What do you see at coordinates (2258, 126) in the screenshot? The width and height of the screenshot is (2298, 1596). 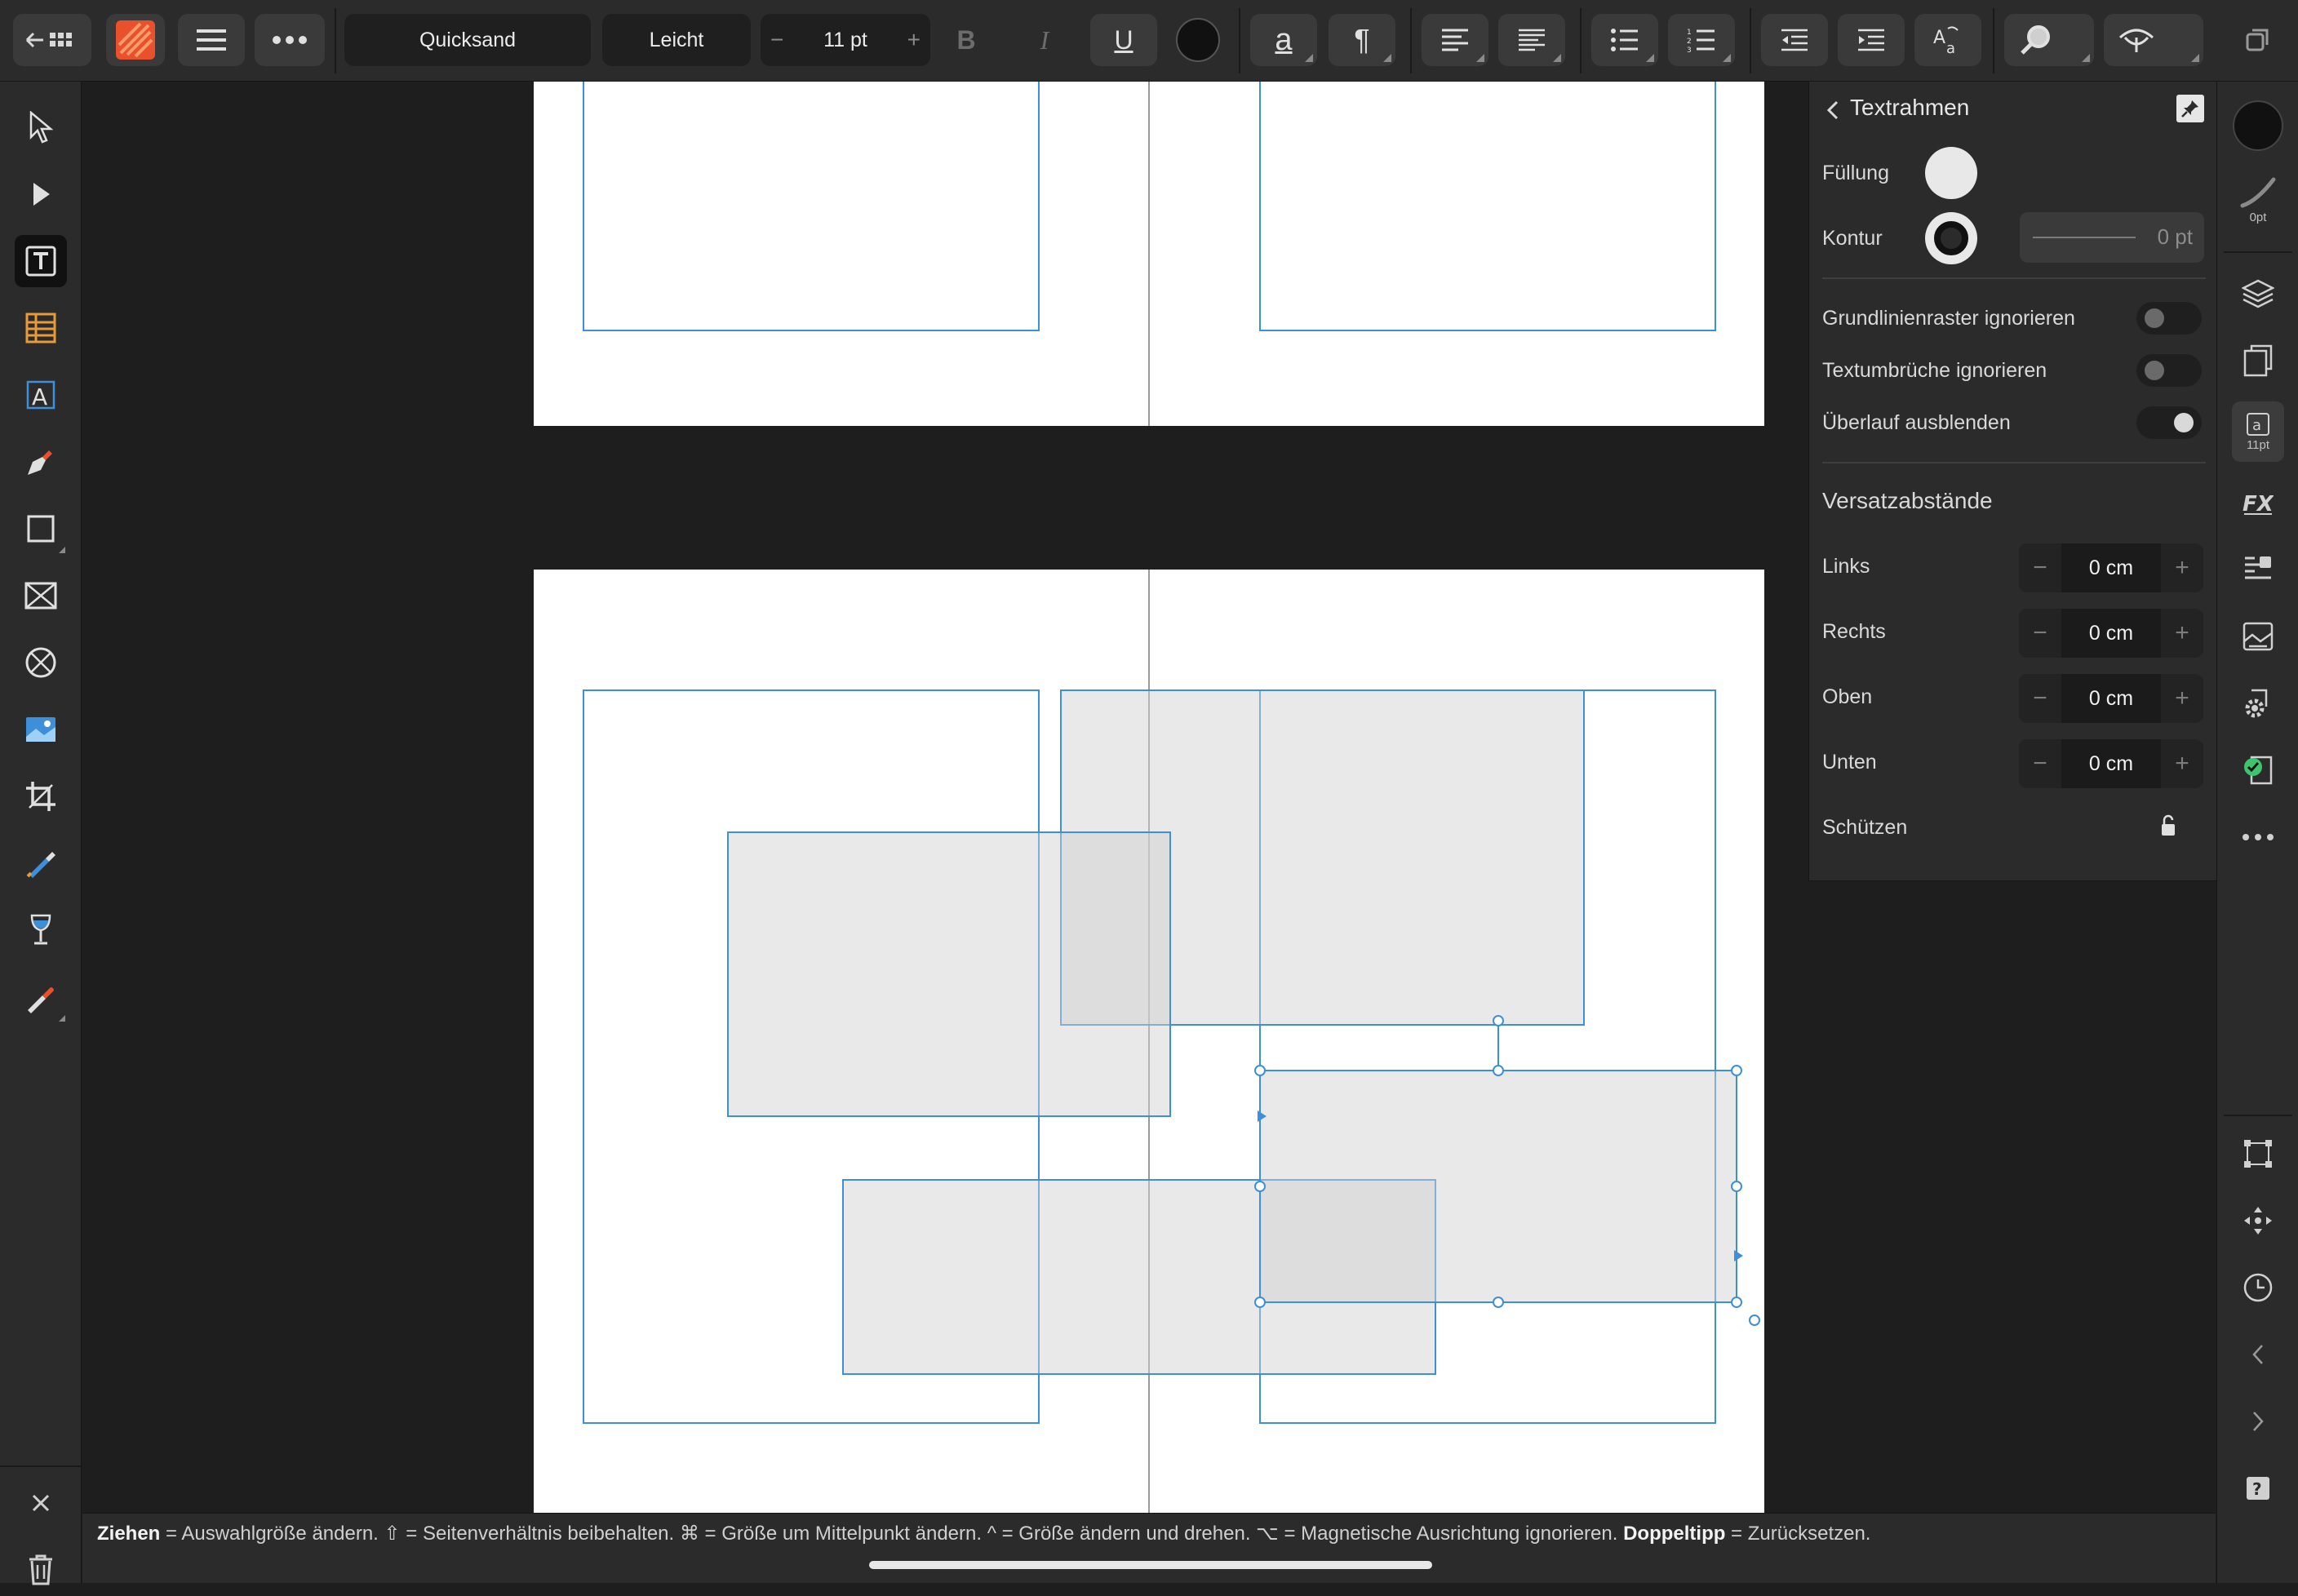 I see `color-studio-button` at bounding box center [2258, 126].